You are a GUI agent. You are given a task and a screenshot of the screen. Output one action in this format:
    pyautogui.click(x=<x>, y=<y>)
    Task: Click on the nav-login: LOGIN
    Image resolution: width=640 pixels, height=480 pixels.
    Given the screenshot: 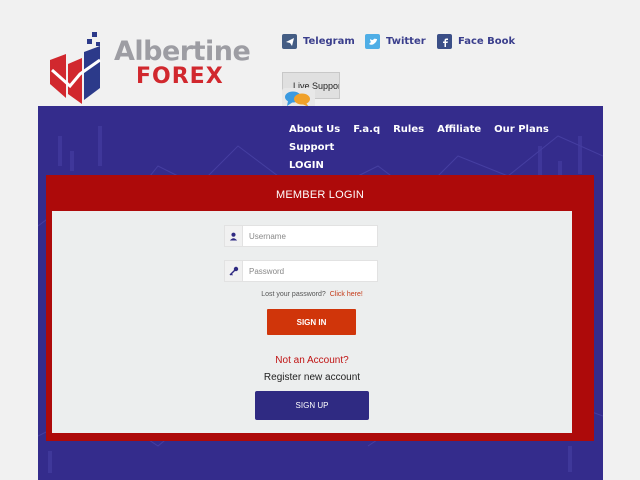 What is the action you would take?
    pyautogui.click(x=306, y=165)
    